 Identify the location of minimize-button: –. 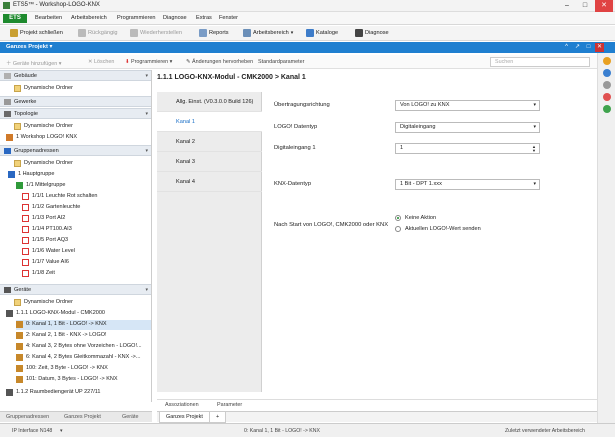
(567, 6).